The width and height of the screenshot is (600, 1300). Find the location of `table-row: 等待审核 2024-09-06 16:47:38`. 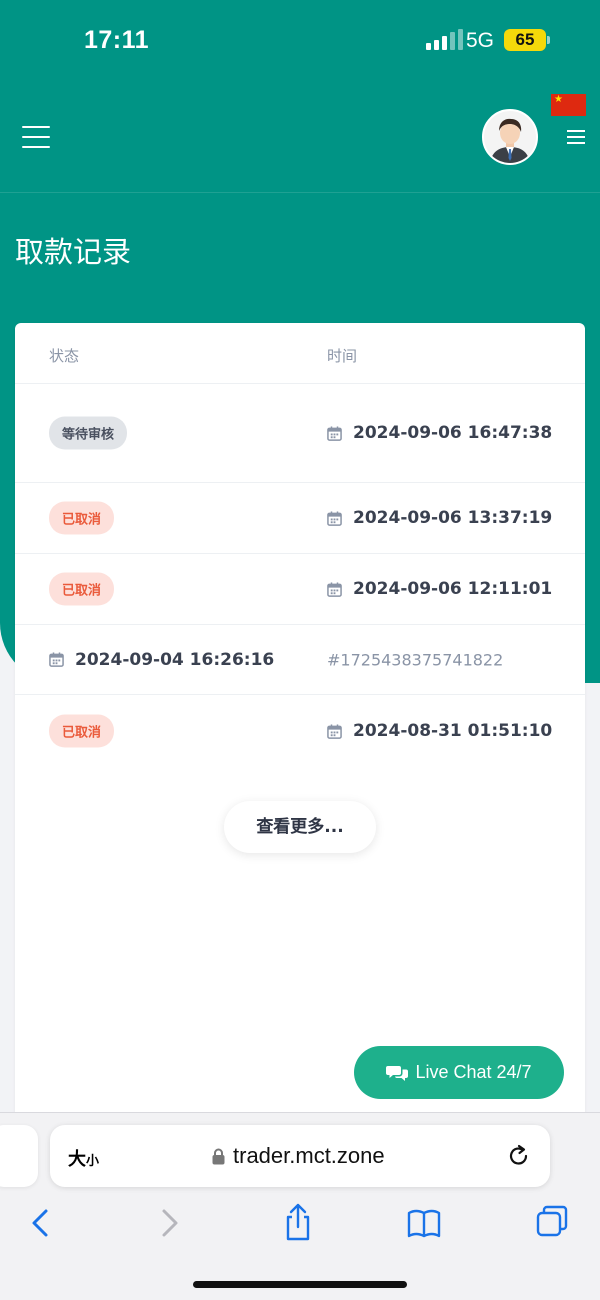

table-row: 等待审核 2024-09-06 16:47:38 is located at coordinates (300, 433).